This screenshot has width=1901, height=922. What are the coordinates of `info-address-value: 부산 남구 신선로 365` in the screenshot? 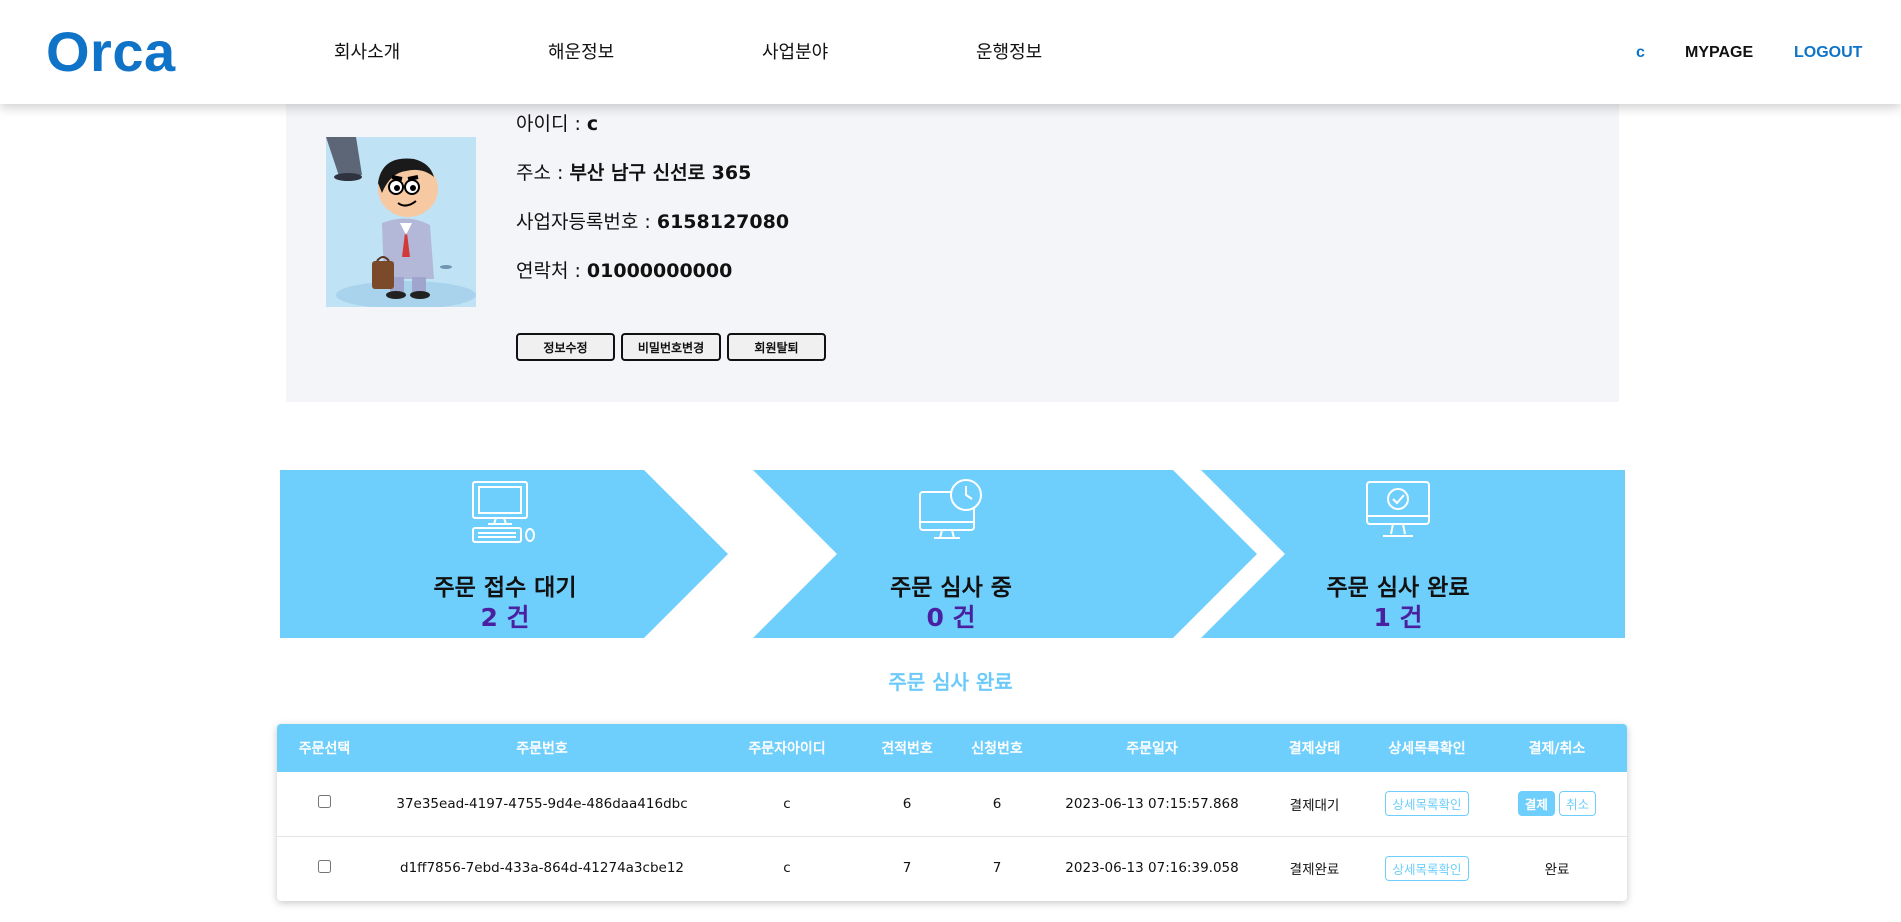 It's located at (660, 173).